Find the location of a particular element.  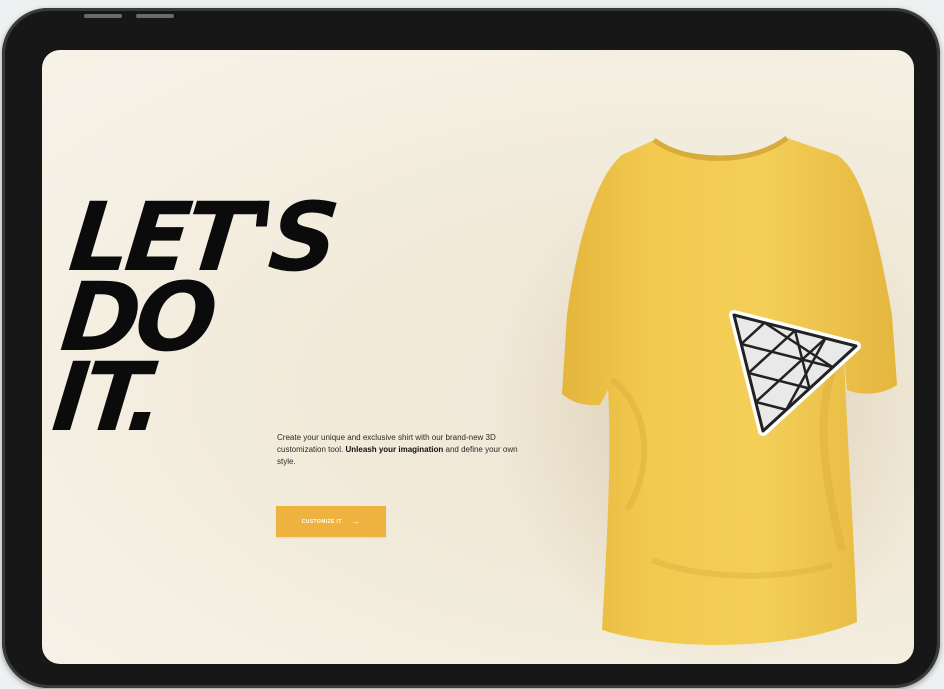

arrow-right-icon: → is located at coordinates (356, 521).